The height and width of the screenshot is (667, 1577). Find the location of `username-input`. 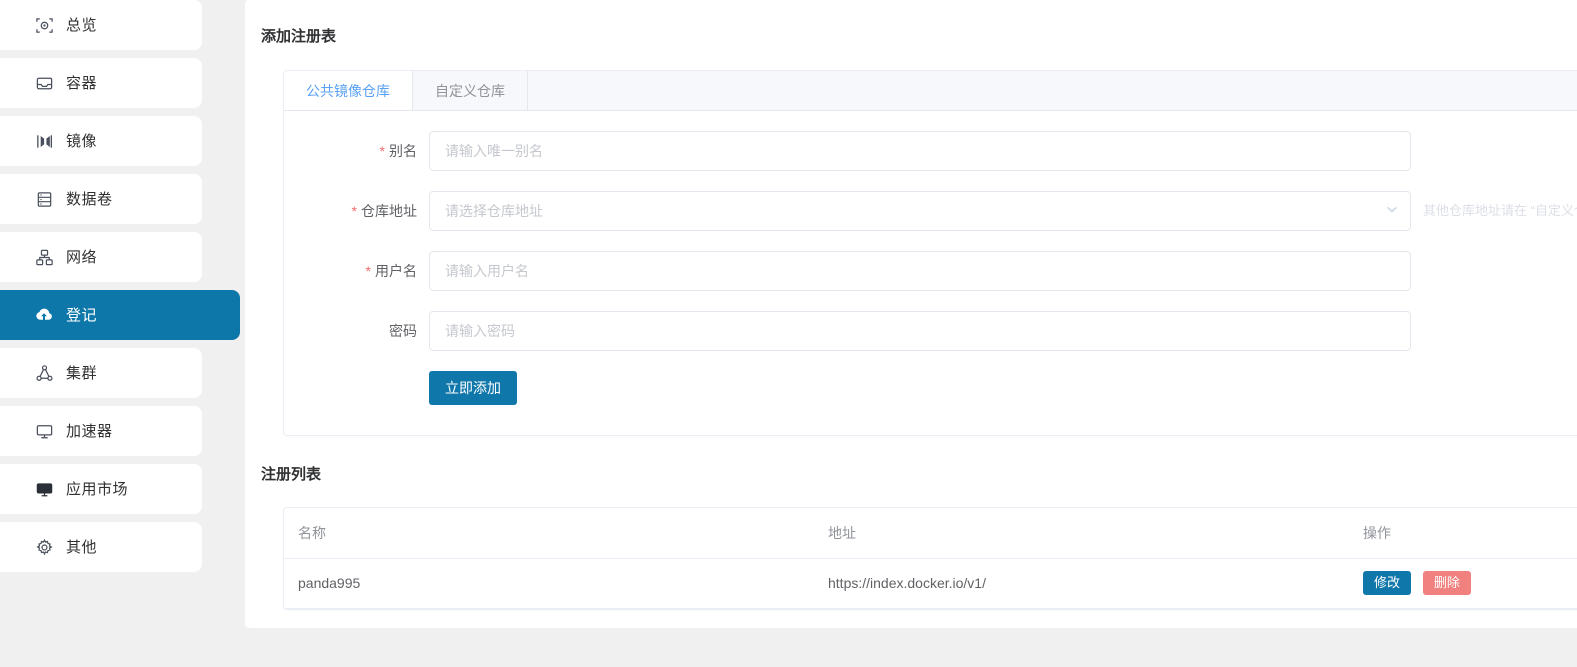

username-input is located at coordinates (920, 270).